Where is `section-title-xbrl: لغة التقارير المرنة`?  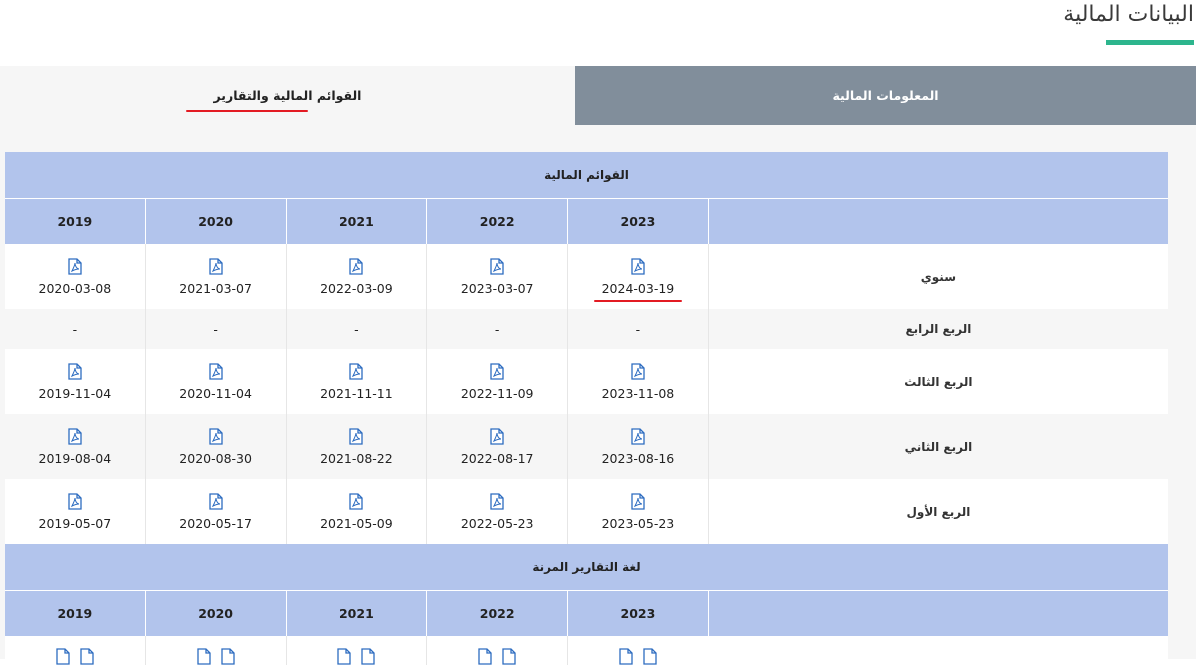 section-title-xbrl: لغة التقارير المرنة is located at coordinates (586, 567).